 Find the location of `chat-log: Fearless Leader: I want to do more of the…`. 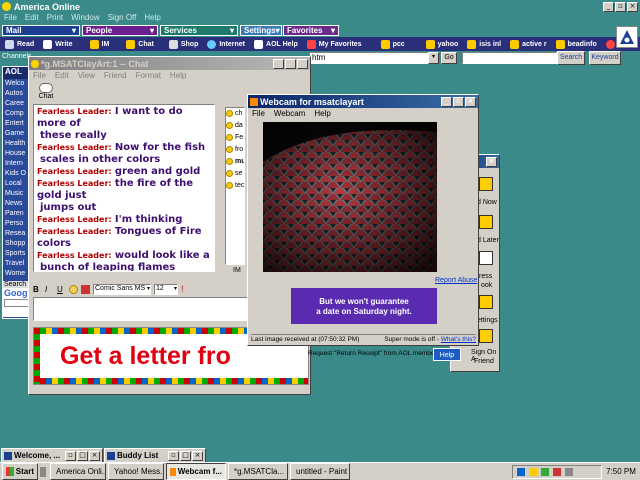

chat-log: Fearless Leader: I want to do more of the… is located at coordinates (124, 188).